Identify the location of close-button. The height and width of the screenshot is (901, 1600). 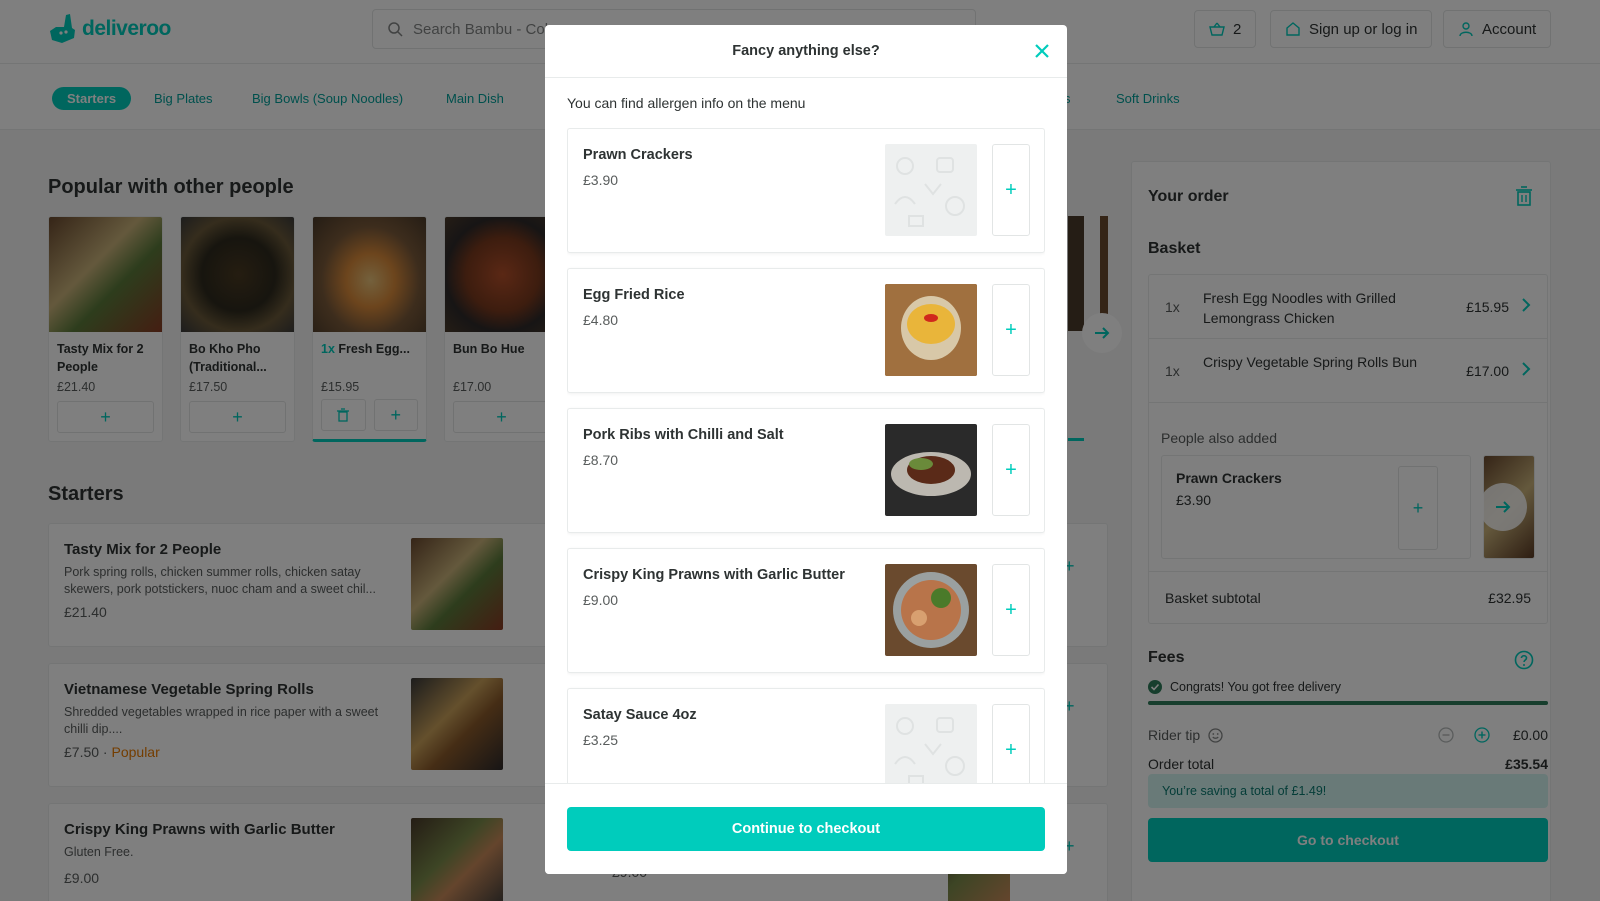
(1042, 51).